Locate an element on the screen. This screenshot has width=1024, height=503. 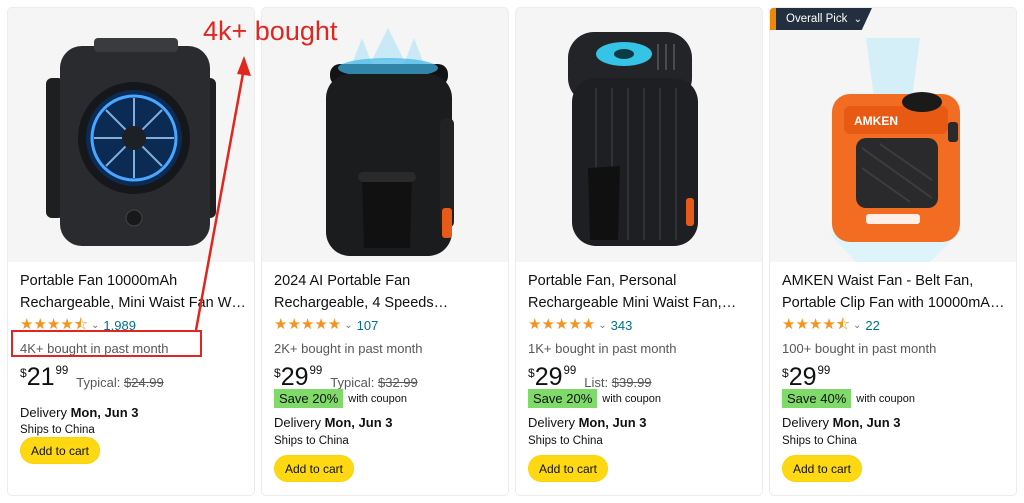
product-image: AMKEN Overall Pick ⌄ is located at coordinates (893, 135).